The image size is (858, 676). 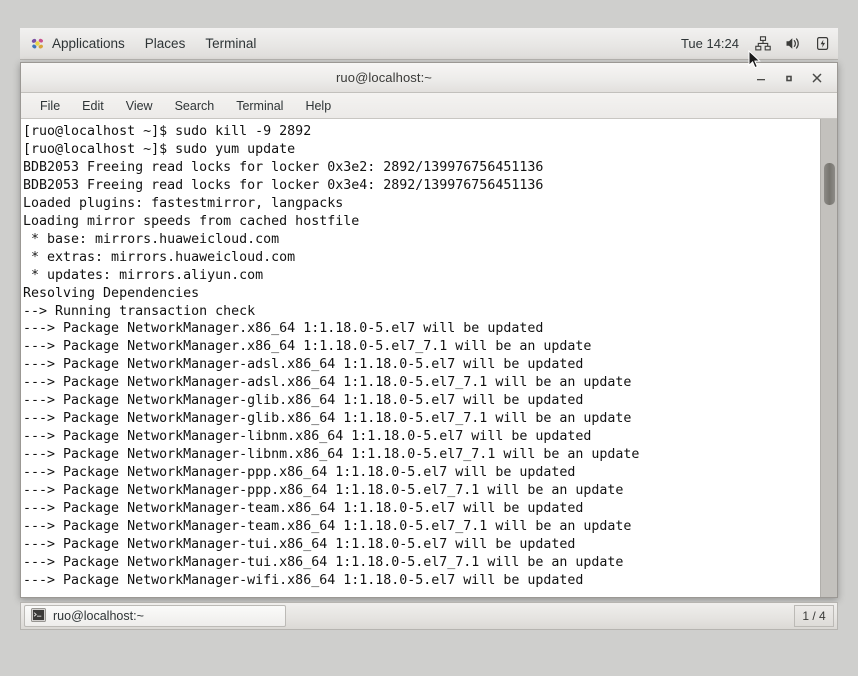 I want to click on network-icon, so click(x=763, y=43).